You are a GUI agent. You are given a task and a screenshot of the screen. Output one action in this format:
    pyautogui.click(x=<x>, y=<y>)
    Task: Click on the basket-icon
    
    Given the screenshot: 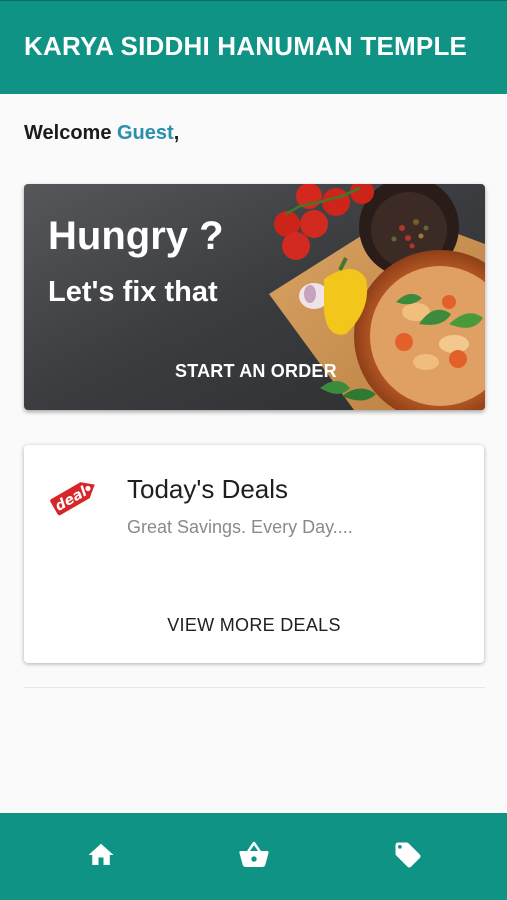 What is the action you would take?
    pyautogui.click(x=254, y=854)
    